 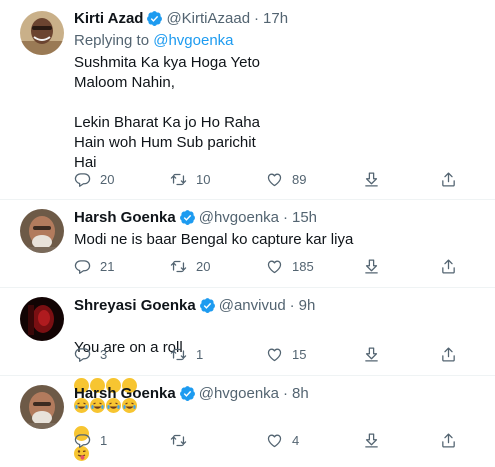 I want to click on tweet-header: Shreyasi Goenka @anvivud · 9h, so click(x=194, y=305).